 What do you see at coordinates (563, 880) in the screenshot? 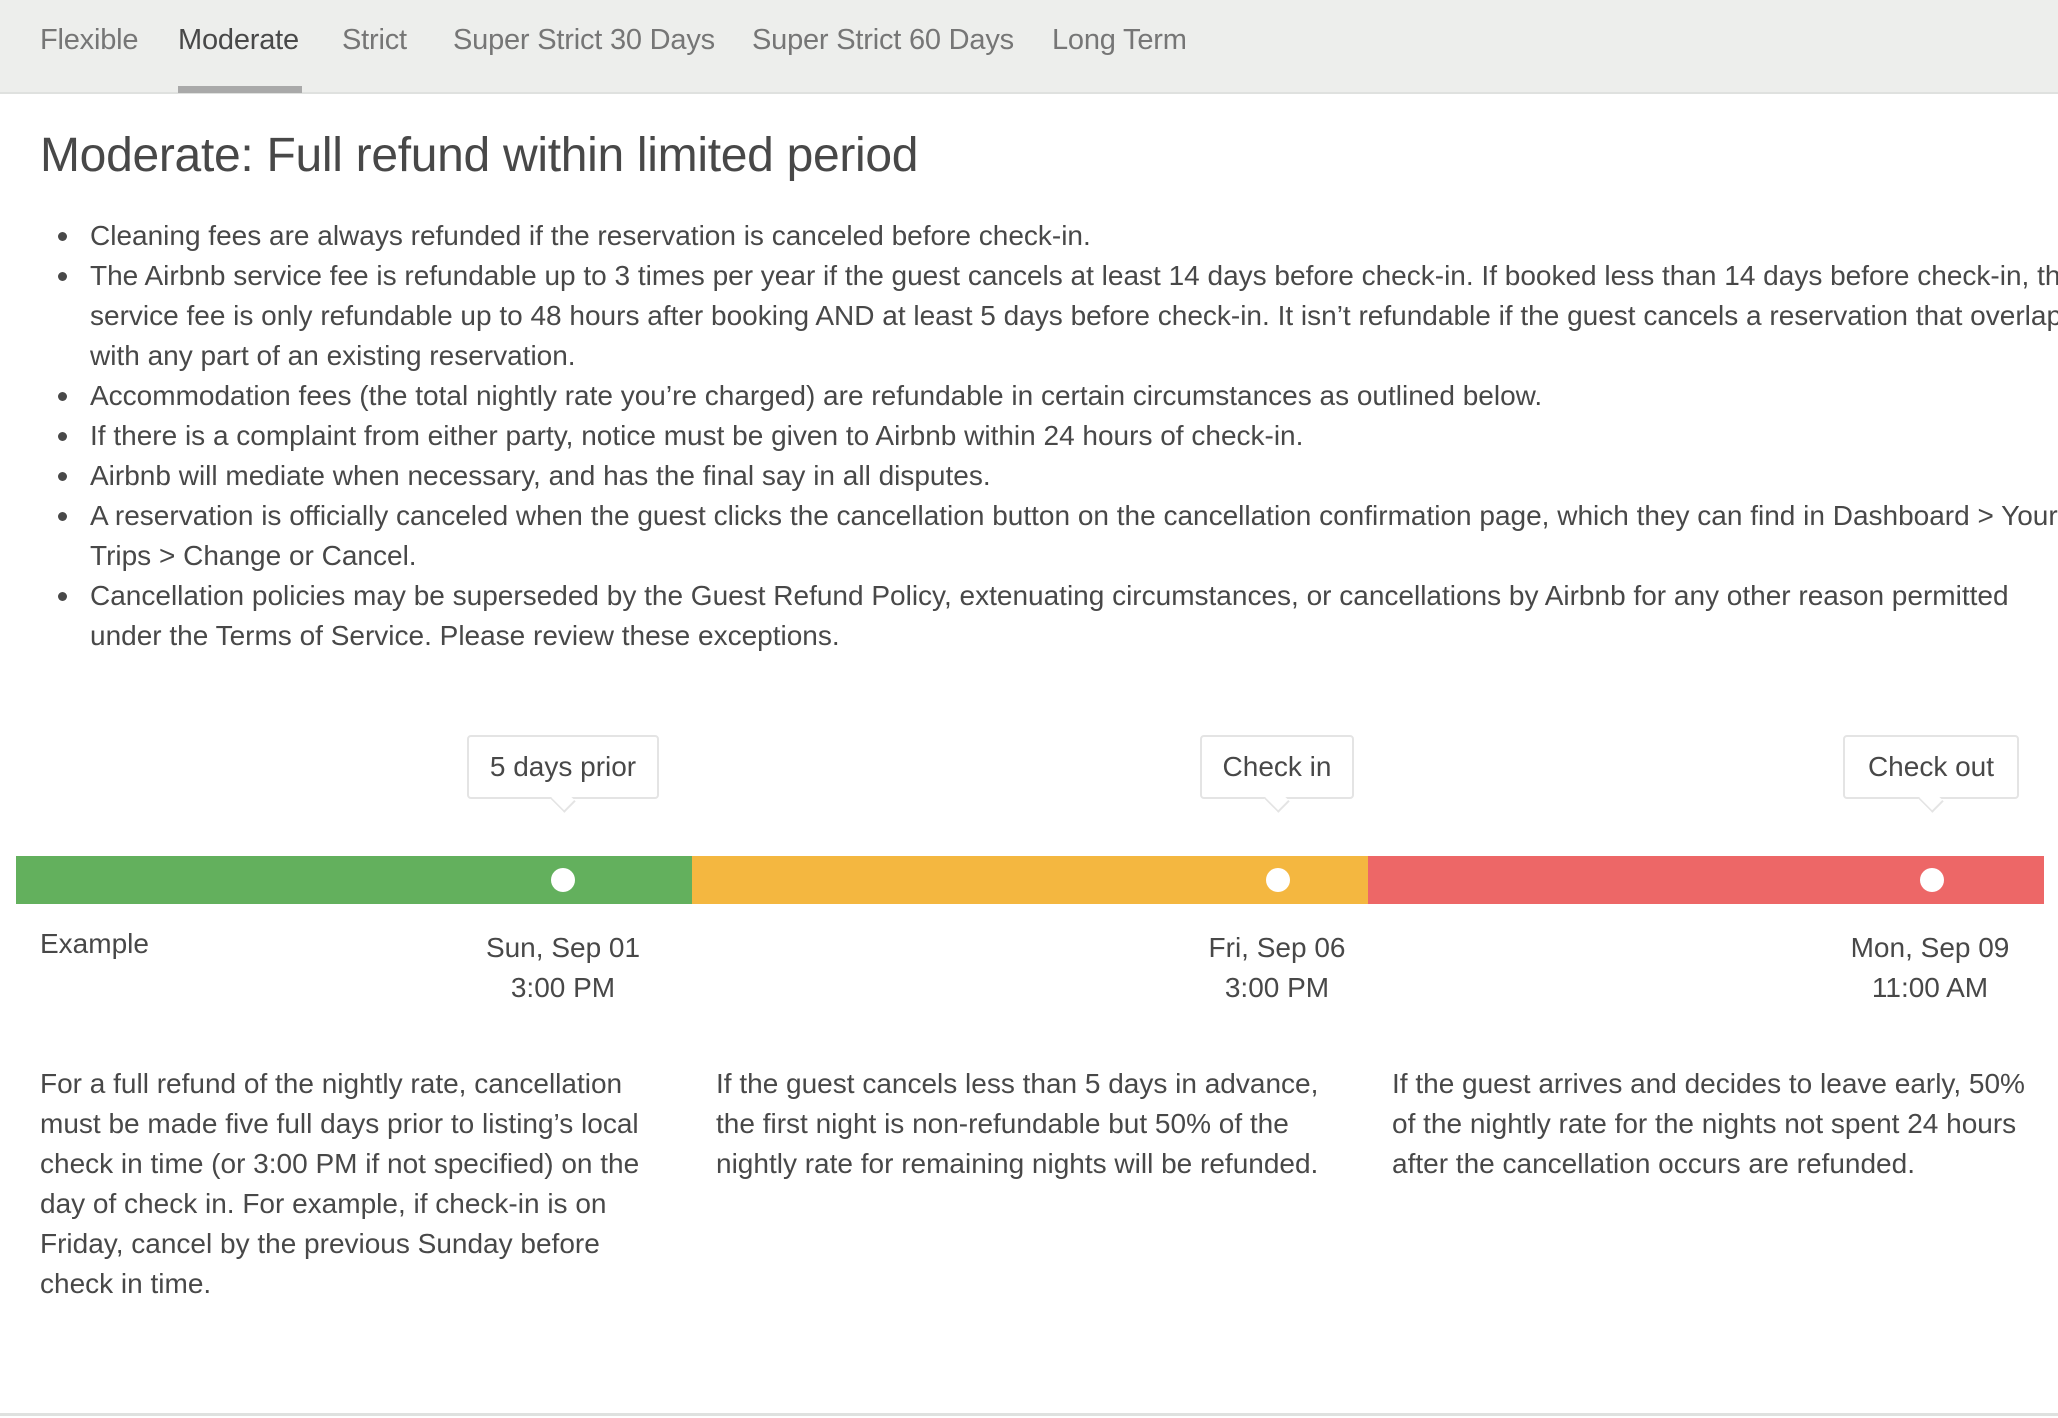
I see `timeline-marker-5-days-prior` at bounding box center [563, 880].